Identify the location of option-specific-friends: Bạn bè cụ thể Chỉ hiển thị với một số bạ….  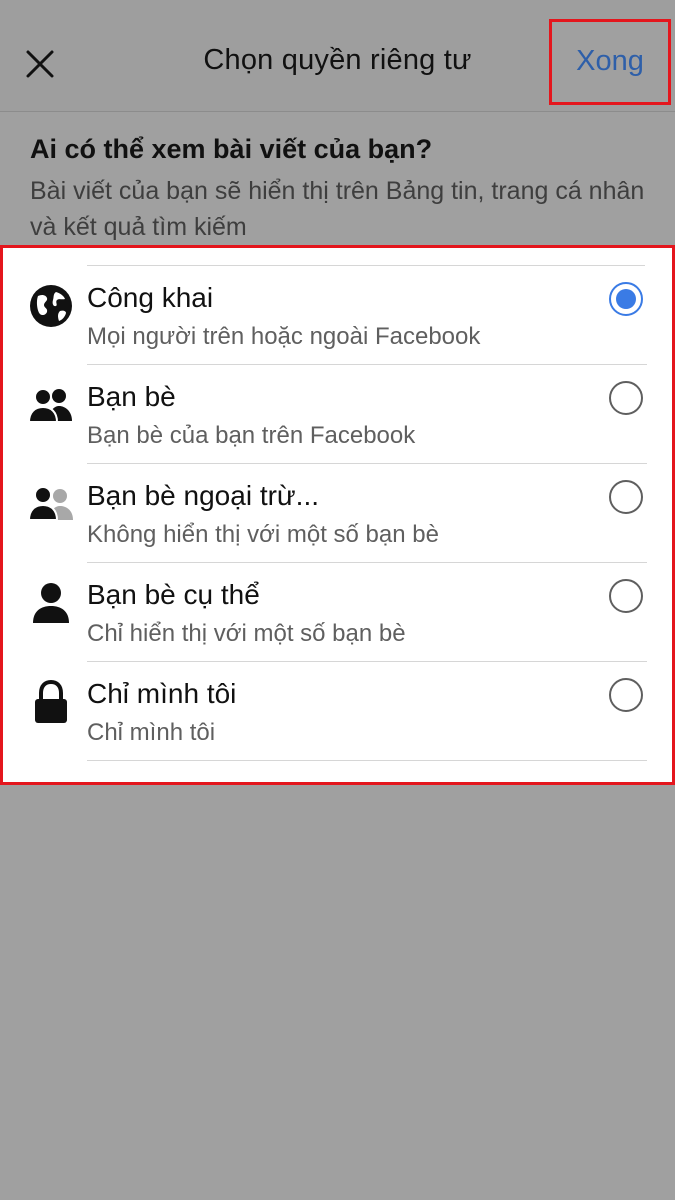
(337, 612).